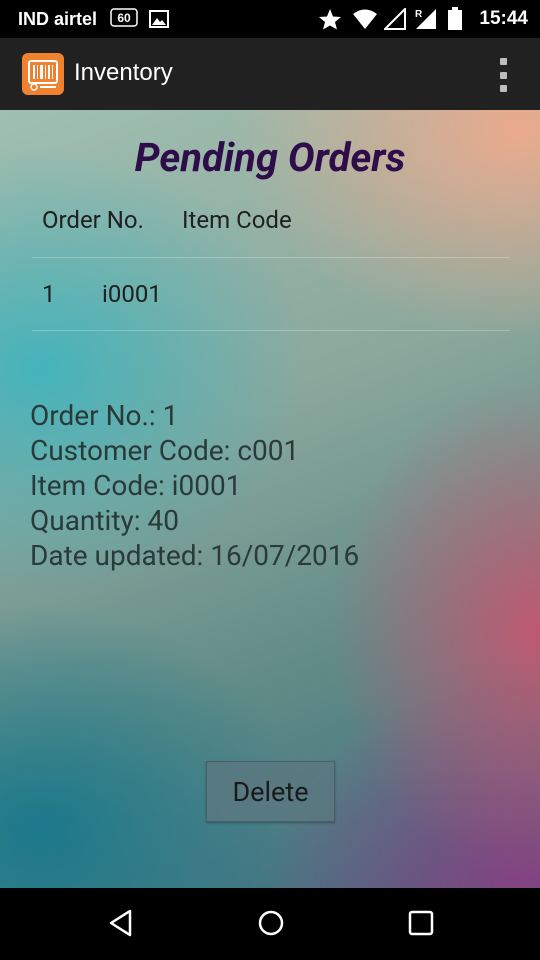 Image resolution: width=540 pixels, height=960 pixels. I want to click on table-header: Order No. Item Code, so click(167, 220).